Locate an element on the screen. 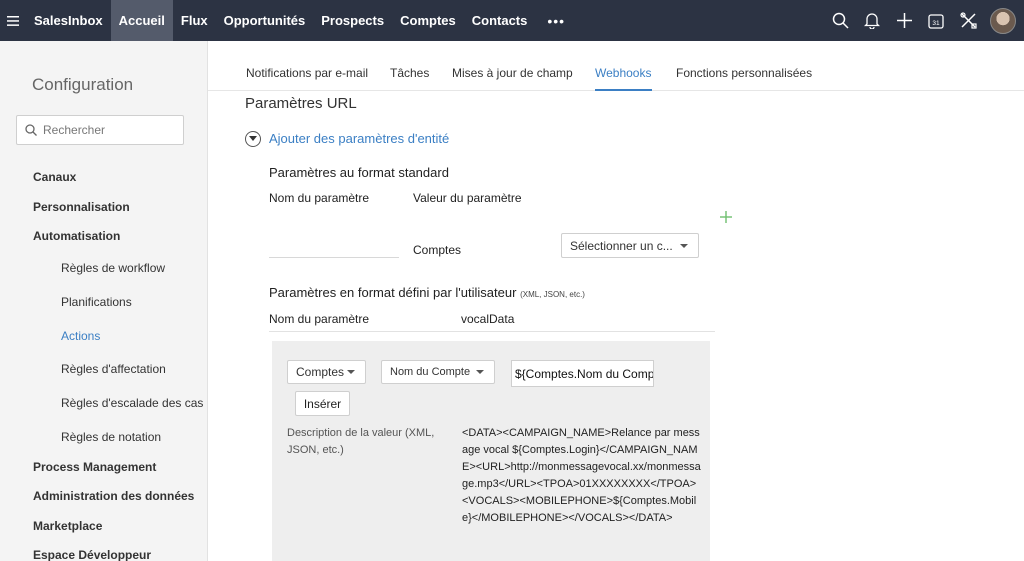 The height and width of the screenshot is (561, 1024). nav-accueil: Accueil is located at coordinates (141, 20).